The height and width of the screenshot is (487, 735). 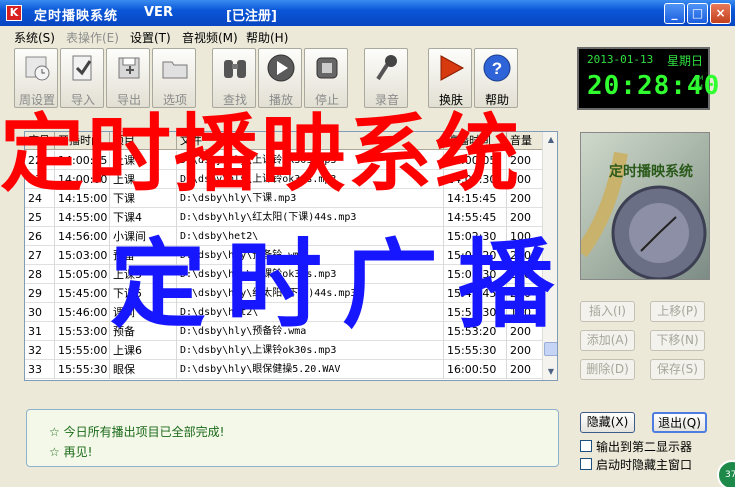 What do you see at coordinates (40, 141) in the screenshot?
I see `col-header-index: 序号` at bounding box center [40, 141].